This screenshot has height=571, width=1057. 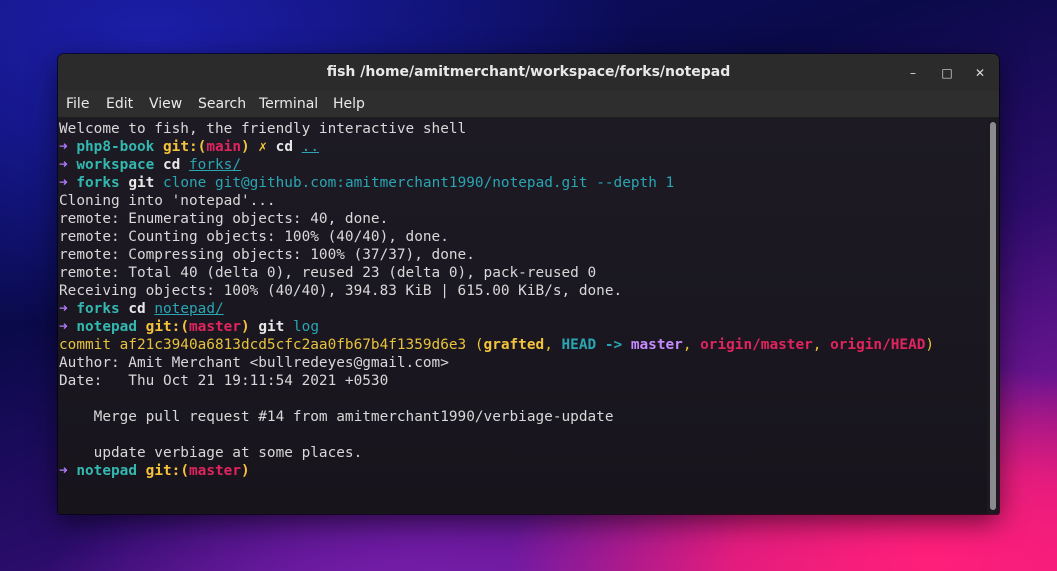 I want to click on cursor, so click(x=254, y=470).